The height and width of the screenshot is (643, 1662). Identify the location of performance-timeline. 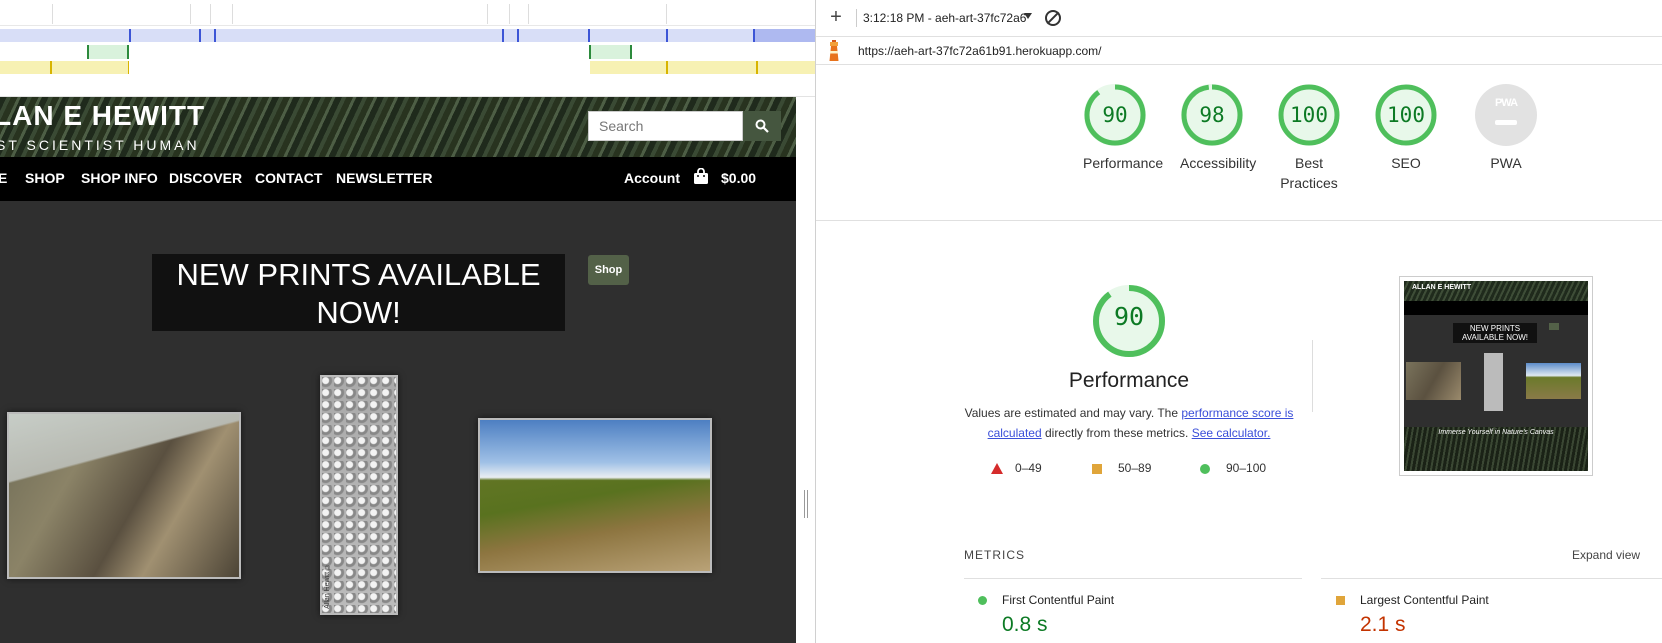
(407, 48).